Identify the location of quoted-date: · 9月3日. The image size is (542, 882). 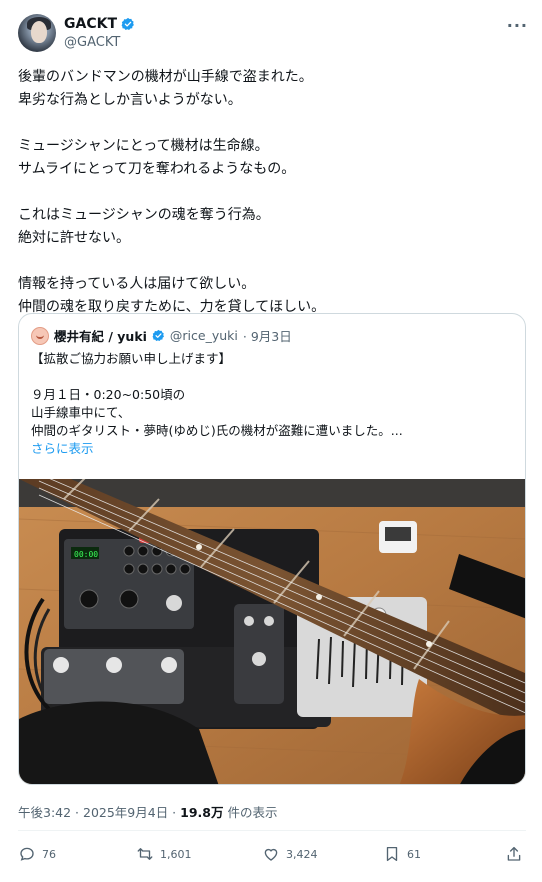
(267, 336).